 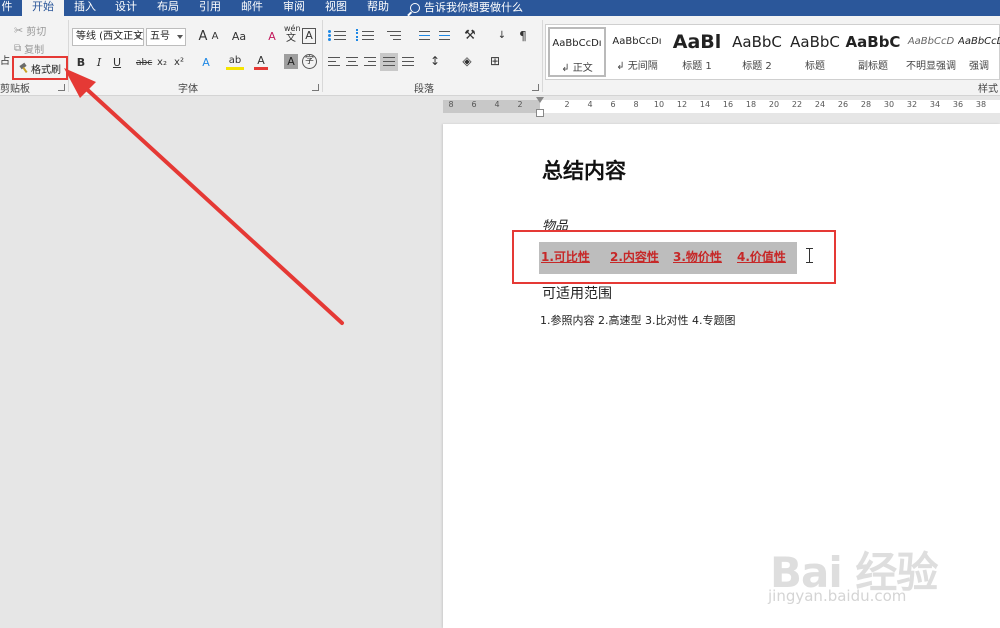 I want to click on tab-mailings: 邮件, so click(x=252, y=8).